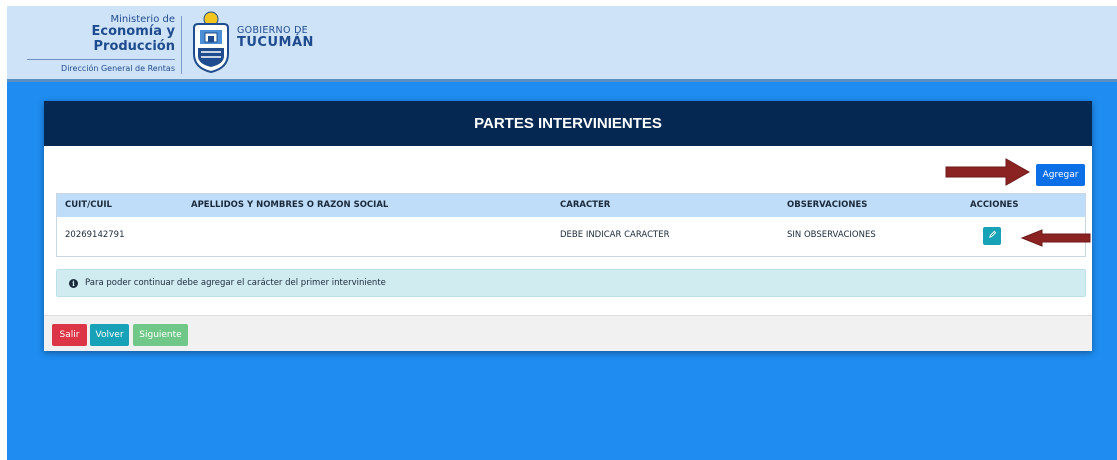  I want to click on column-header-cuit: CUIT/CUIL, so click(88, 205).